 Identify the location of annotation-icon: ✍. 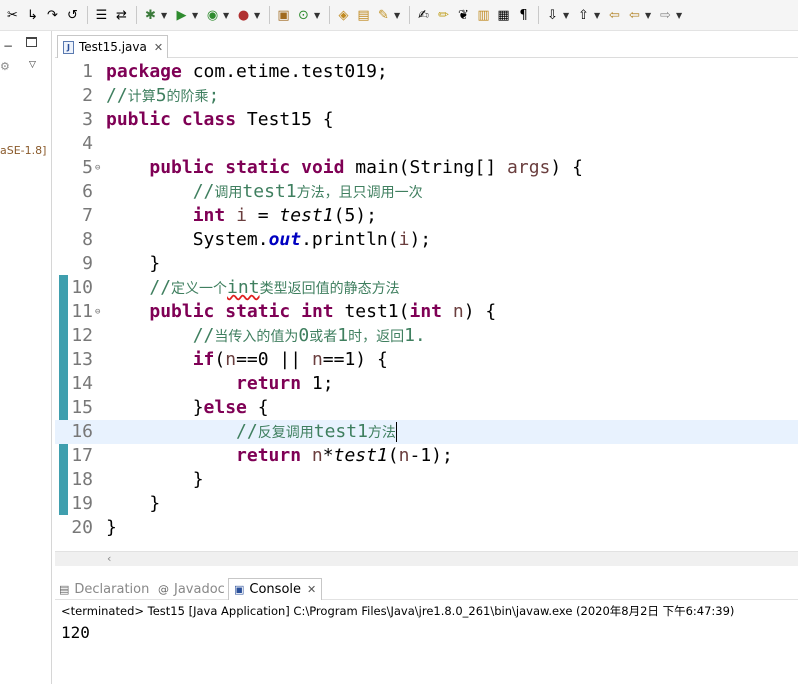
(423, 15).